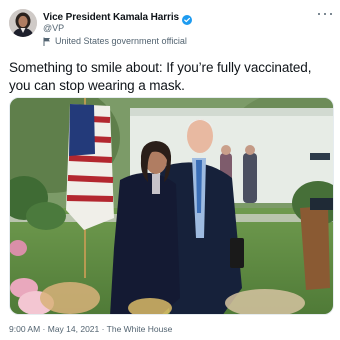 Image resolution: width=340 pixels, height=340 pixels. Describe the element at coordinates (186, 18) in the screenshot. I see `verified-badge-icon` at that location.